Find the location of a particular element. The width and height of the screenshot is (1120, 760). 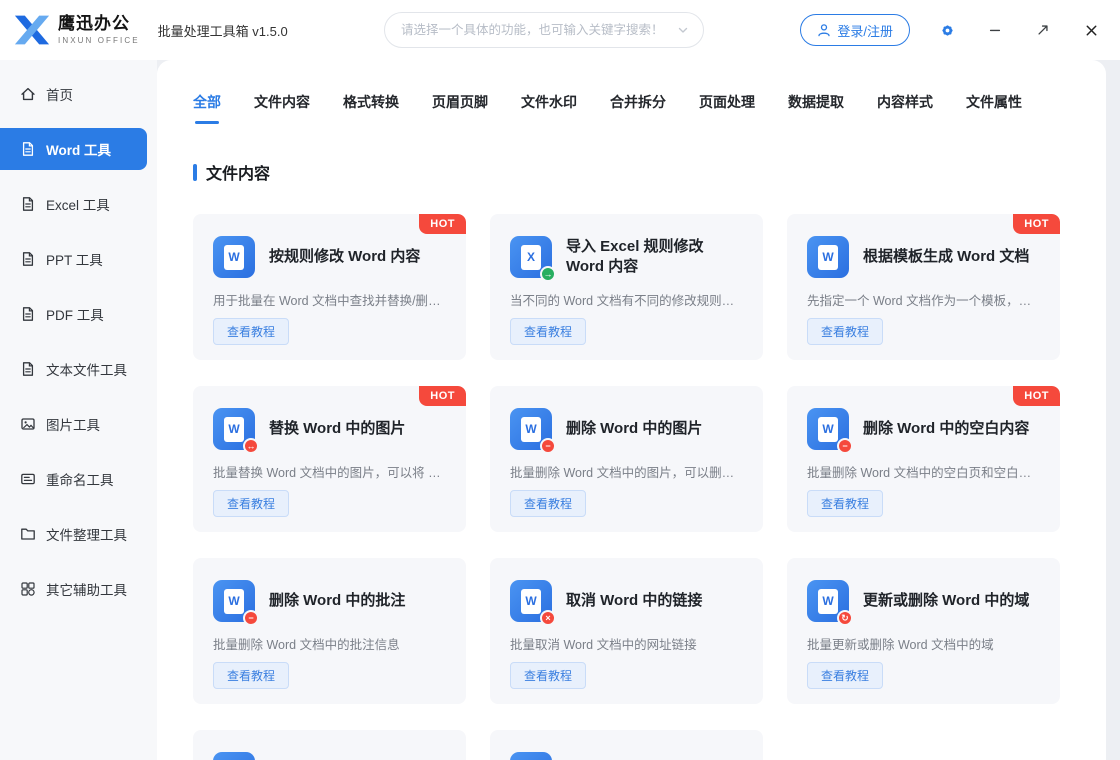

tab-7: 数据提取 is located at coordinates (816, 108).